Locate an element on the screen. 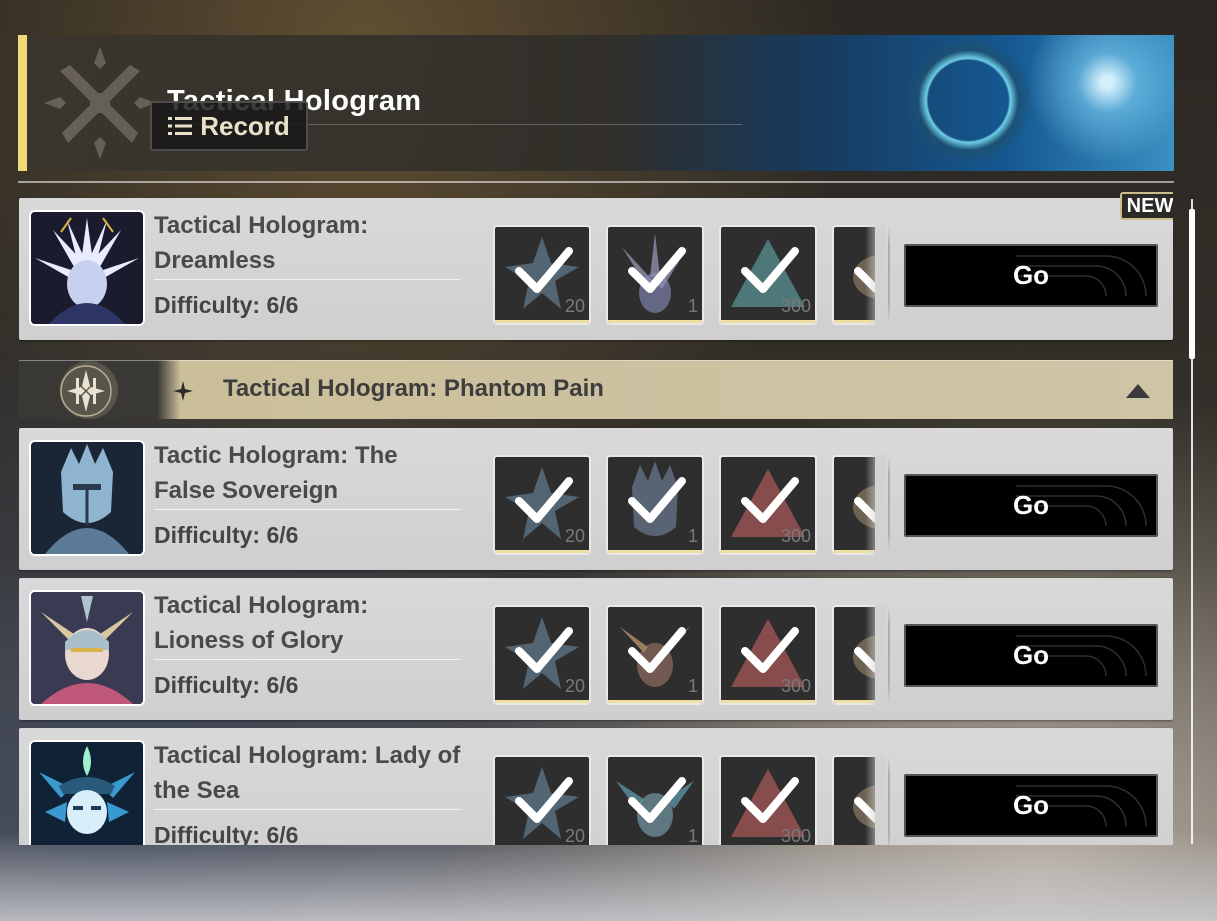 This screenshot has width=1217, height=921. section-title: Tactical Hologram: Phantom Pain is located at coordinates (413, 388).